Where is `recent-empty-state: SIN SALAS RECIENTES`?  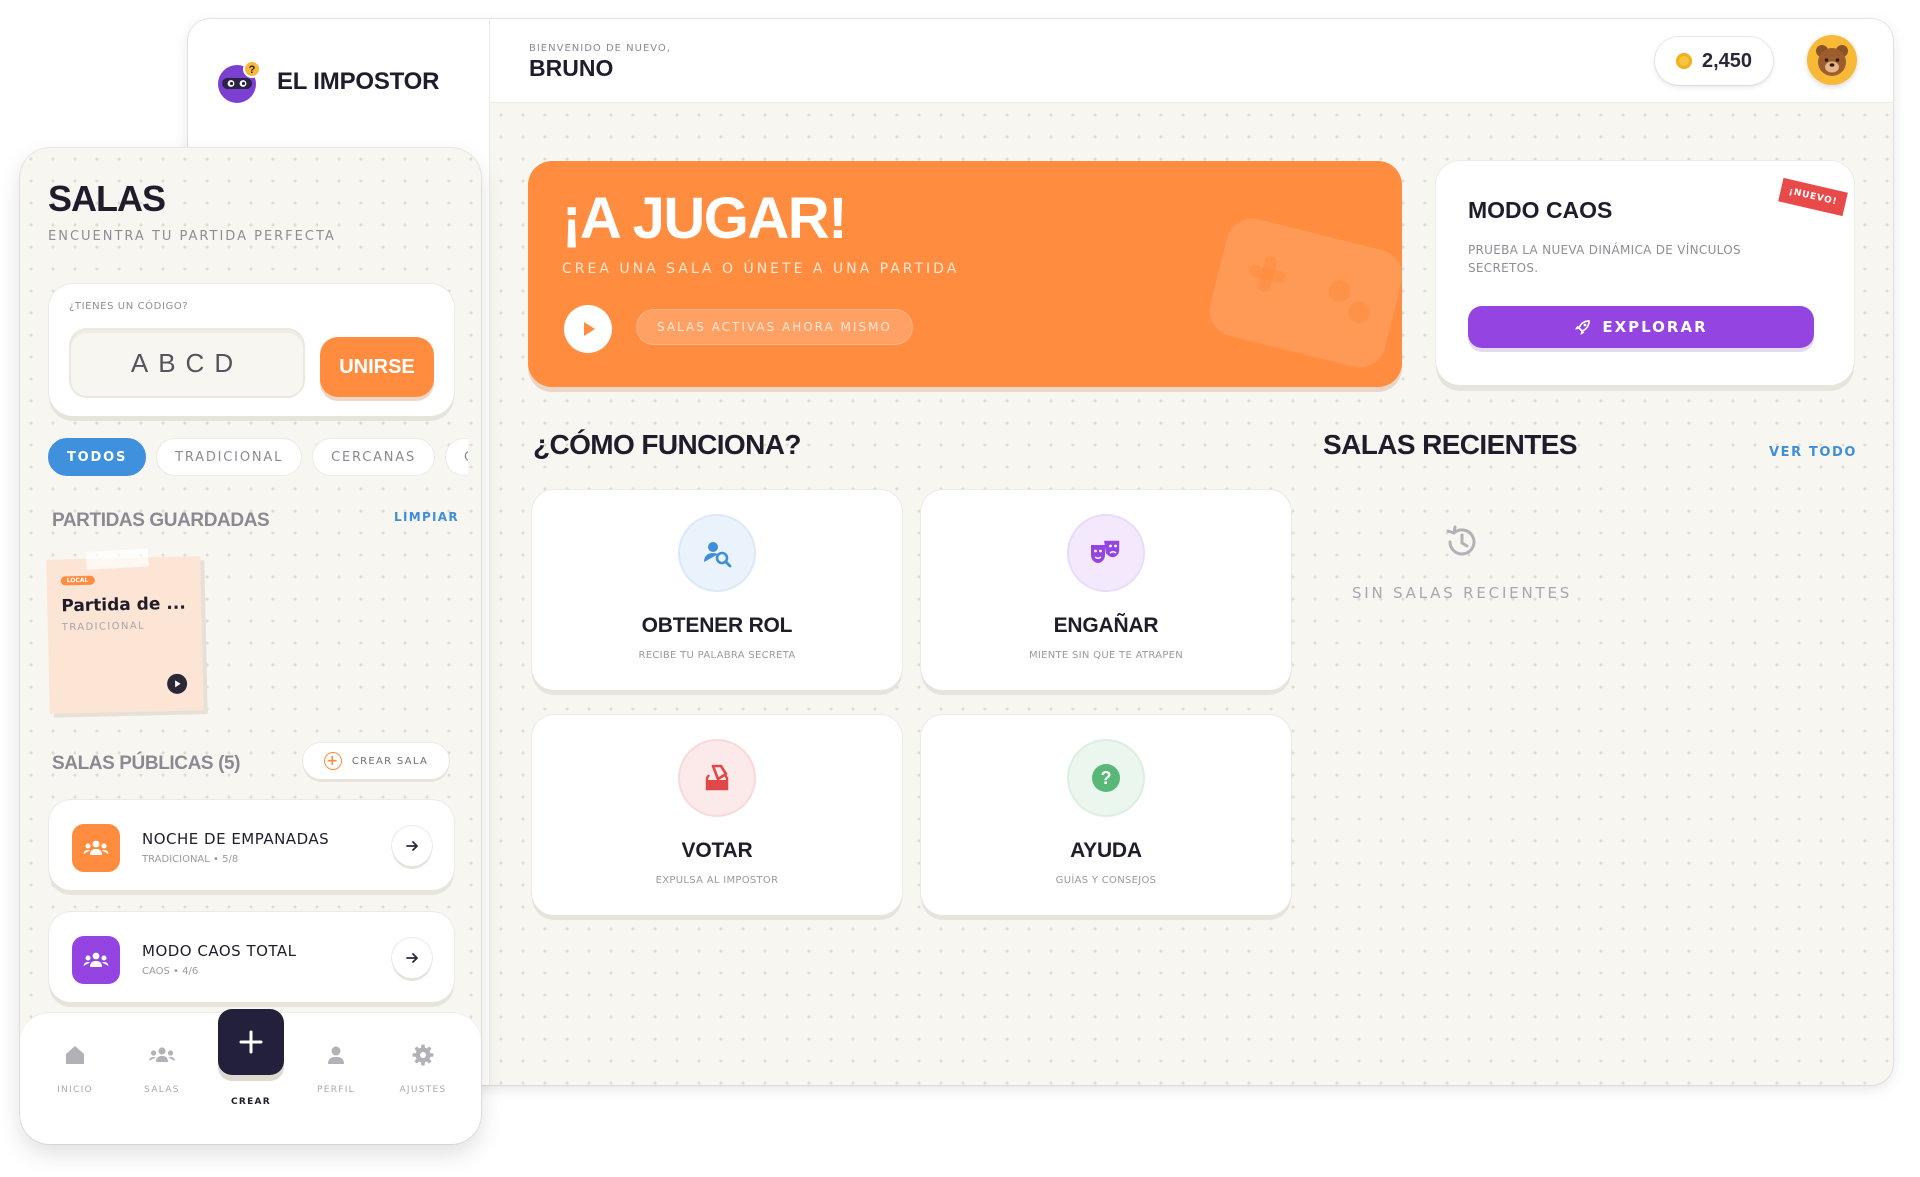 recent-empty-state: SIN SALAS RECIENTES is located at coordinates (1462, 562).